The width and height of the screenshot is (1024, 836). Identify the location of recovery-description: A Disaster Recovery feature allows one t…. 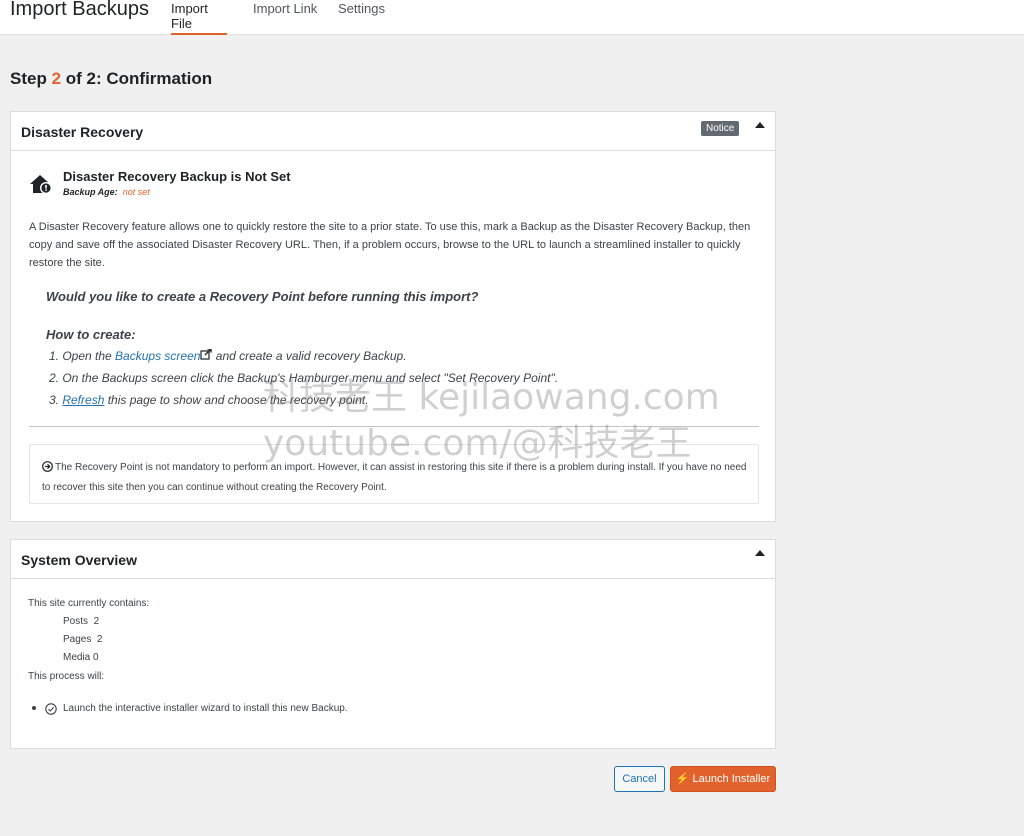
(390, 245).